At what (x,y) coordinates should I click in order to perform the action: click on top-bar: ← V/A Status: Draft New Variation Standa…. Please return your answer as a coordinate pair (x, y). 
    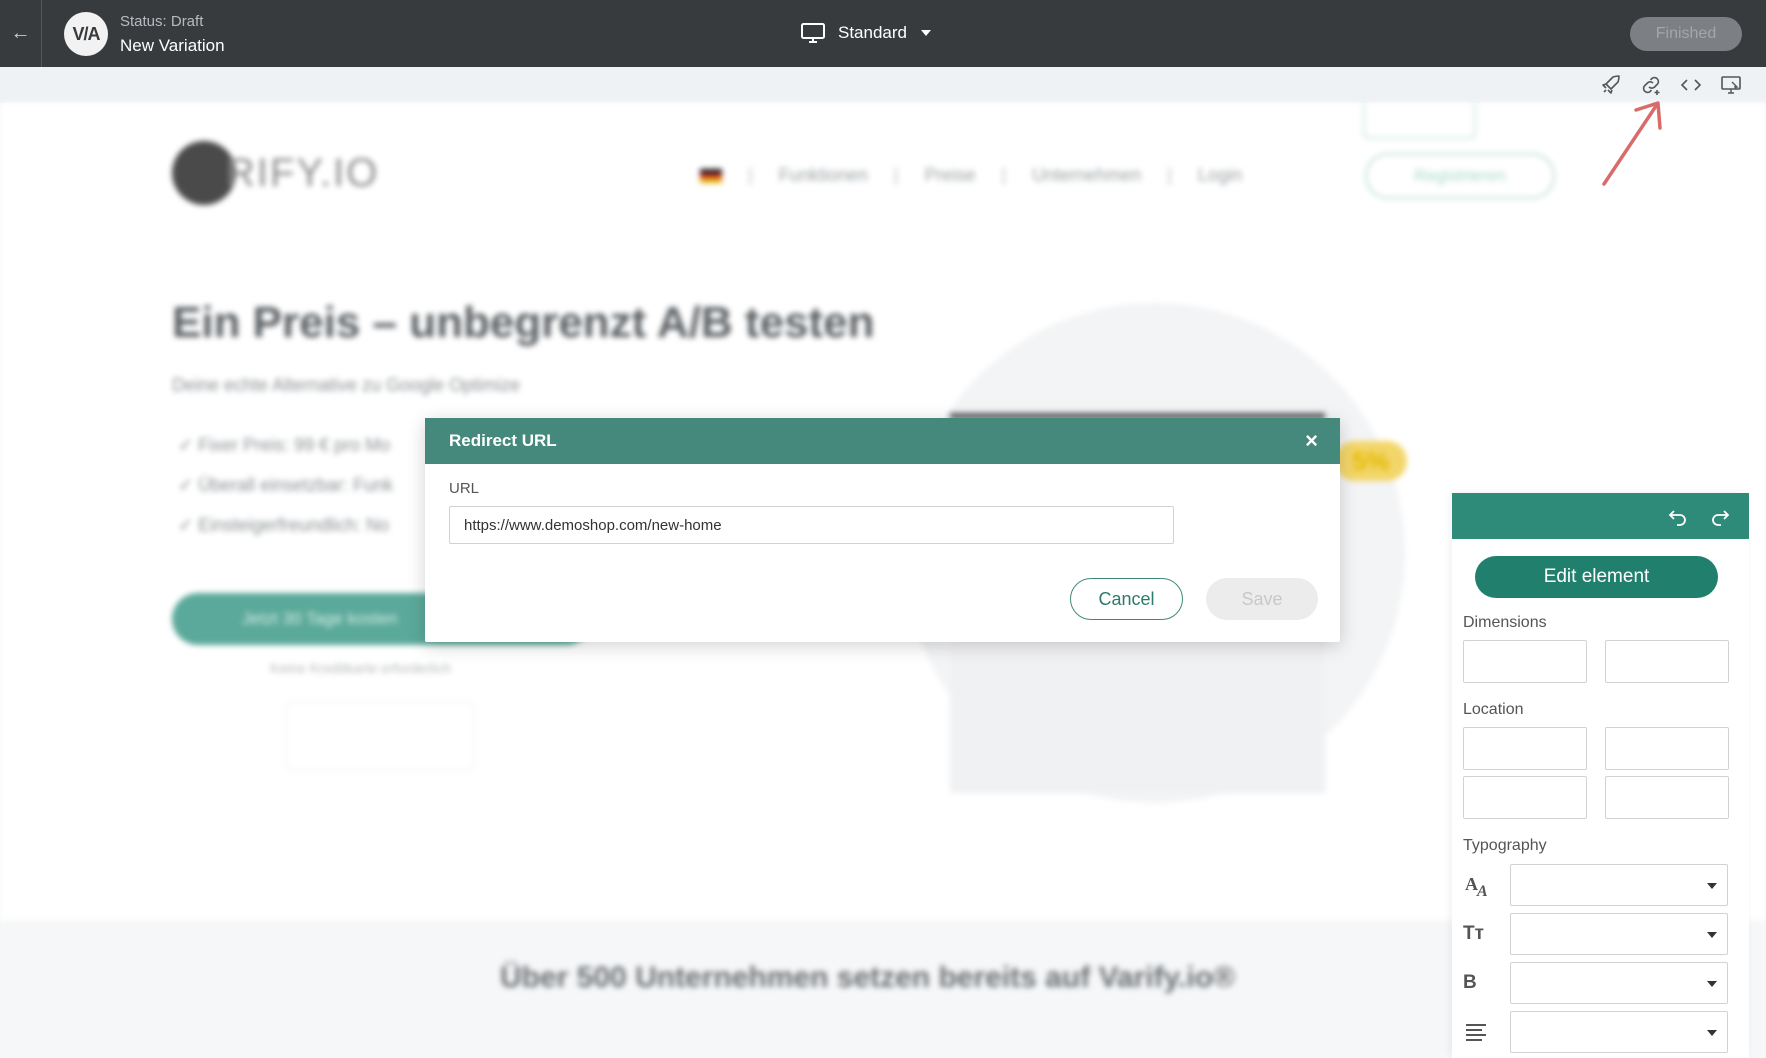
    Looking at the image, I should click on (883, 33).